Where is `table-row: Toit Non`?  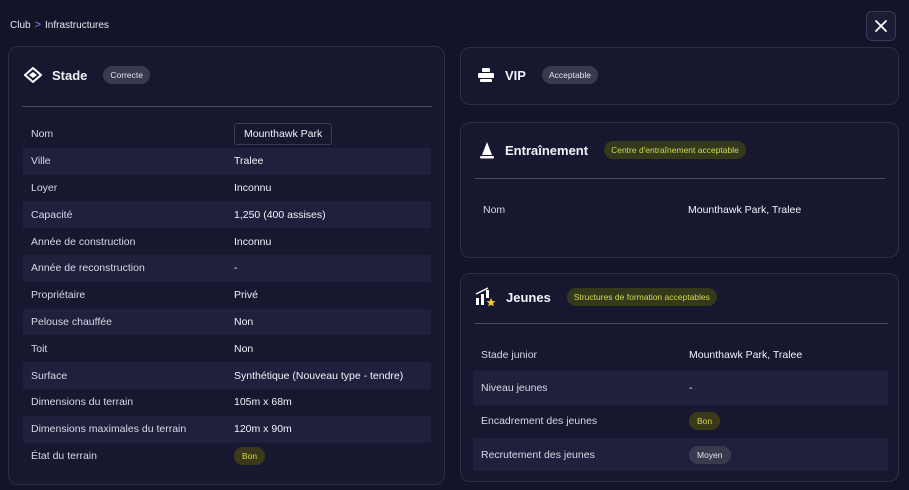 table-row: Toit Non is located at coordinates (227, 348).